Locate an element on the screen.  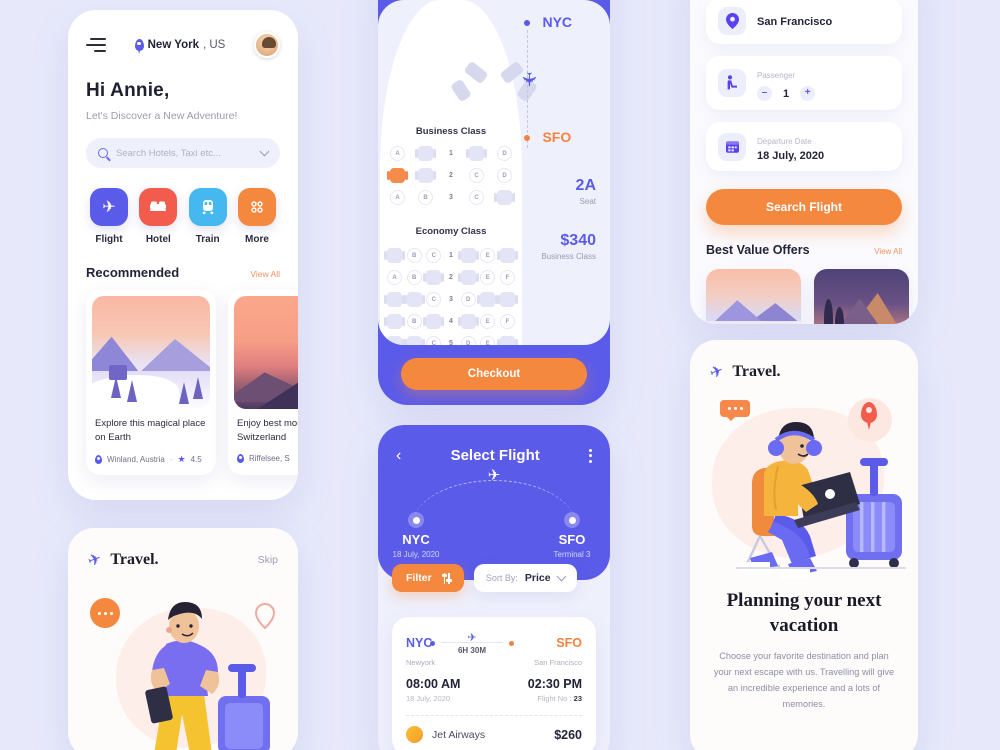
seat-e4C is located at coordinates (434, 321).